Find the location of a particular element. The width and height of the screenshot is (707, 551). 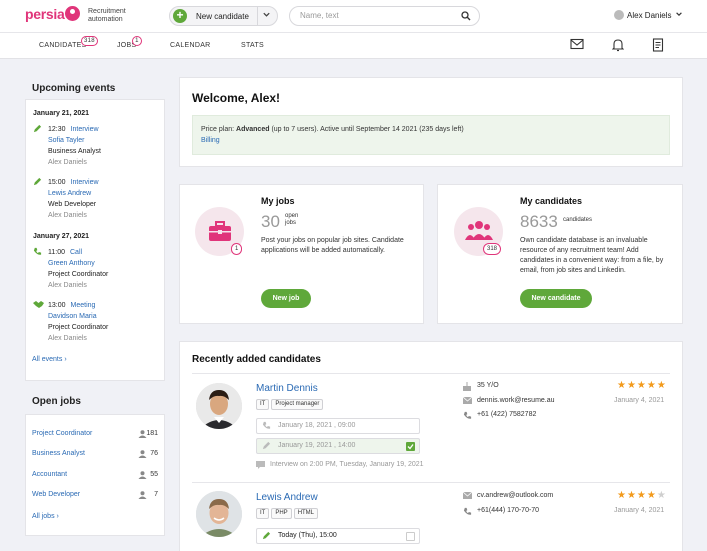

event-candidate: Green Anthony is located at coordinates (78, 263).